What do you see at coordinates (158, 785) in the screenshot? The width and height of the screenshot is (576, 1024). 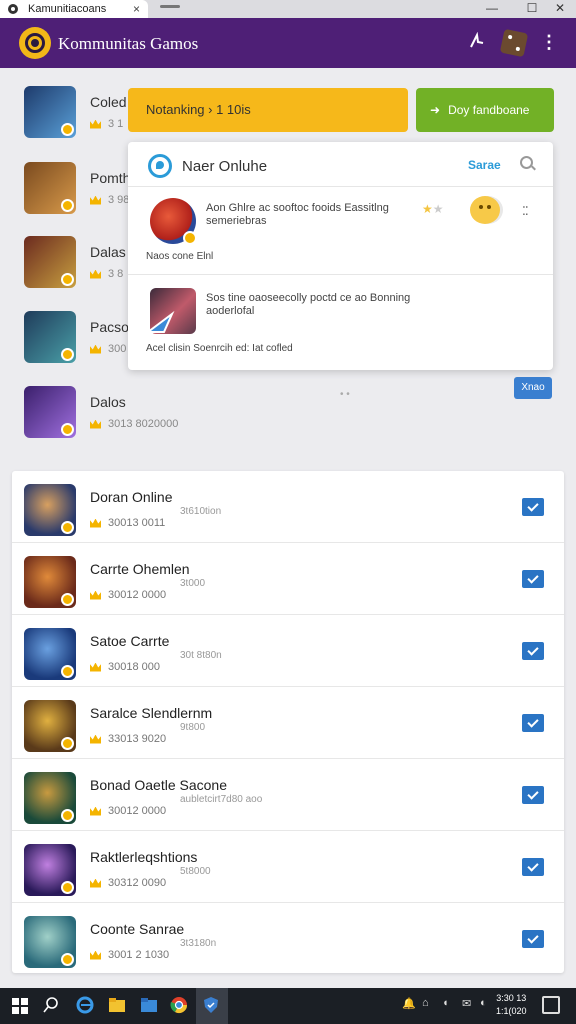 I see `game-name: Bonad Oaetle Sacone` at bounding box center [158, 785].